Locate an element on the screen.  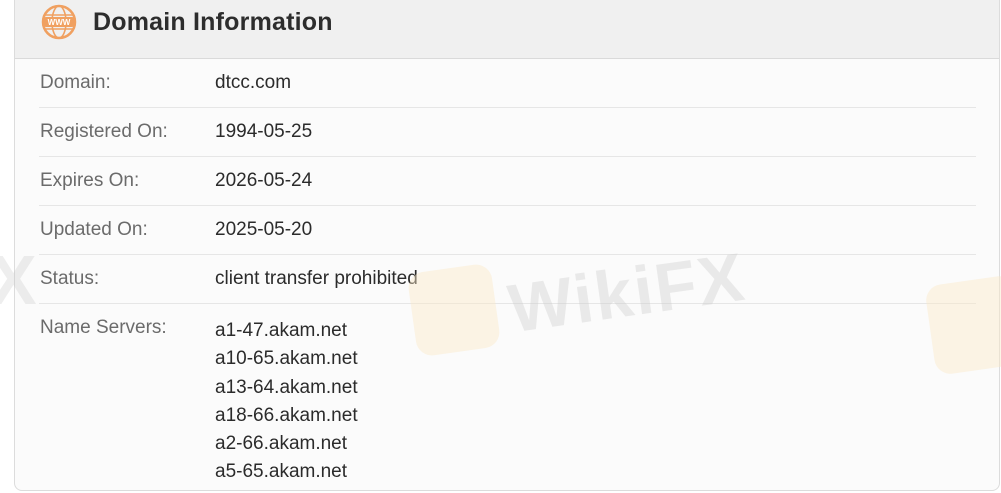
name-server-item: a18-66.akam.net is located at coordinates (286, 415).